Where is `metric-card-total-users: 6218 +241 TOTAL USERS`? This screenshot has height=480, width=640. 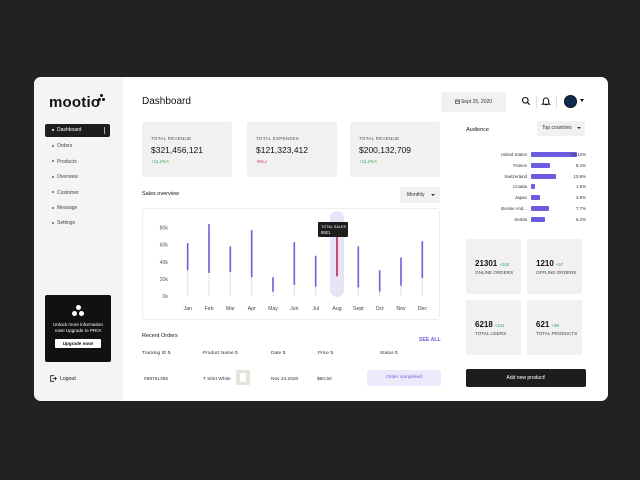 metric-card-total-users: 6218 +241 TOTAL USERS is located at coordinates (493, 327).